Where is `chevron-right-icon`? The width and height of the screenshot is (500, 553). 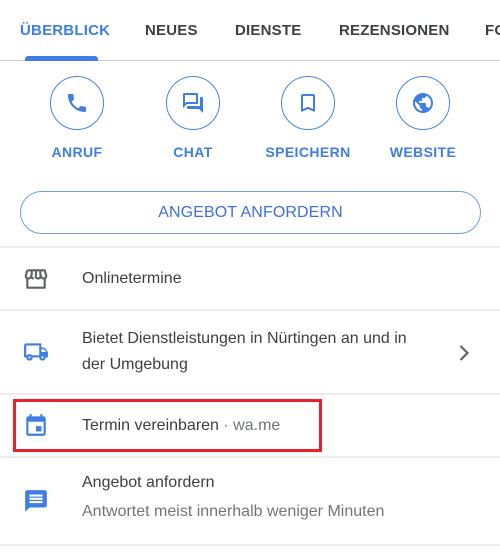
chevron-right-icon is located at coordinates (464, 353).